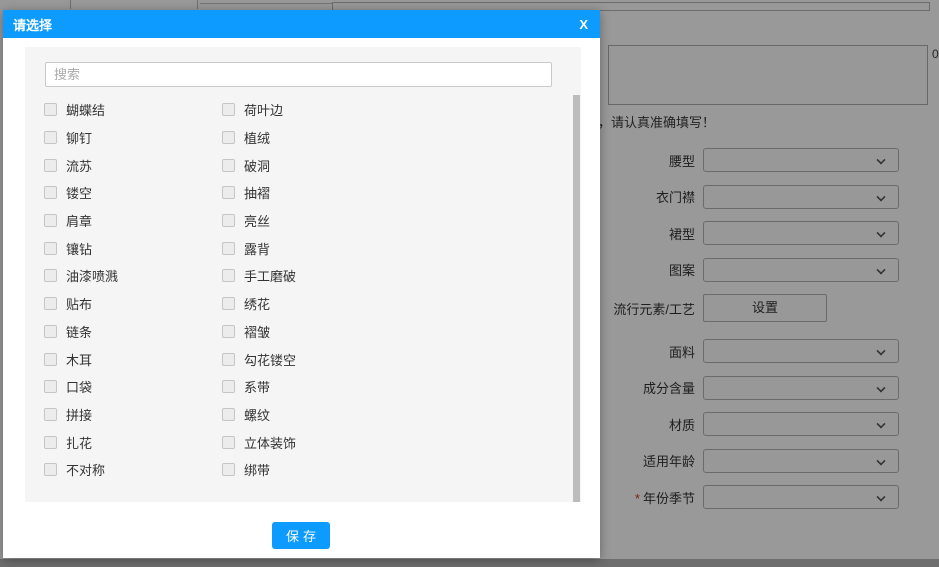 The image size is (939, 567). I want to click on option-item: 露背, so click(388, 248).